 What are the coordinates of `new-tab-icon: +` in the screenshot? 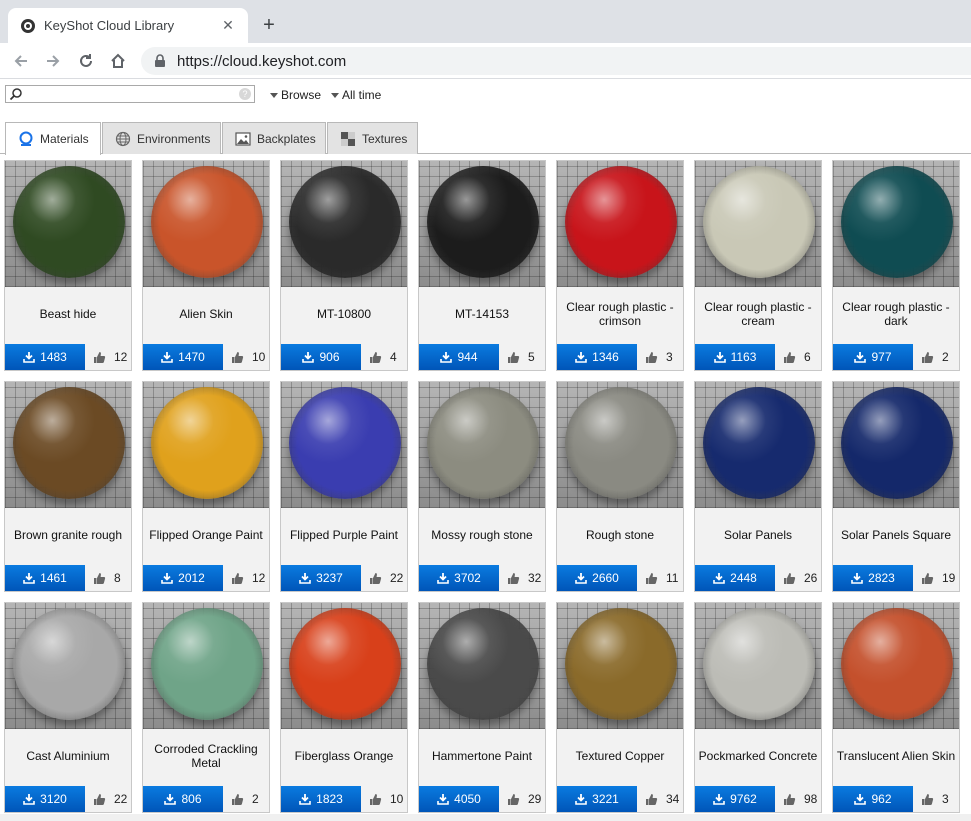 It's located at (269, 25).